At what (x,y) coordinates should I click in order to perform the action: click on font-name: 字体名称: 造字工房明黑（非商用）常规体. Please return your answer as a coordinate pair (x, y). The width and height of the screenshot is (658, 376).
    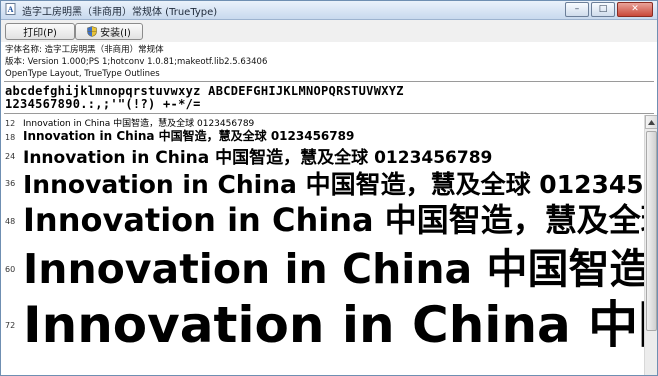
    Looking at the image, I should click on (84, 50).